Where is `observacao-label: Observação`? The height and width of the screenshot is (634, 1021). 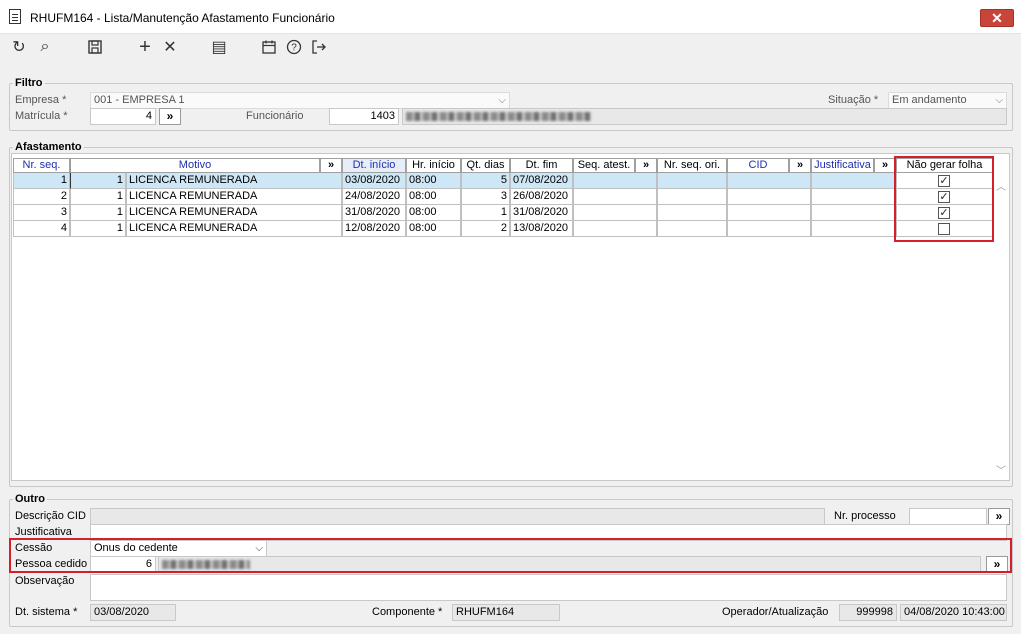 observacao-label: Observação is located at coordinates (45, 581).